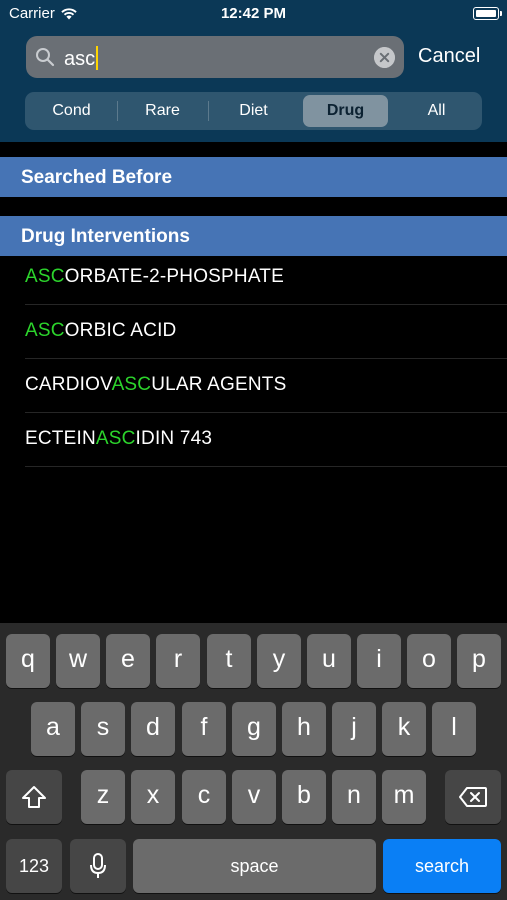 Image resolution: width=507 pixels, height=900 pixels. Describe the element at coordinates (487, 13) in the screenshot. I see `battery-icon` at that location.